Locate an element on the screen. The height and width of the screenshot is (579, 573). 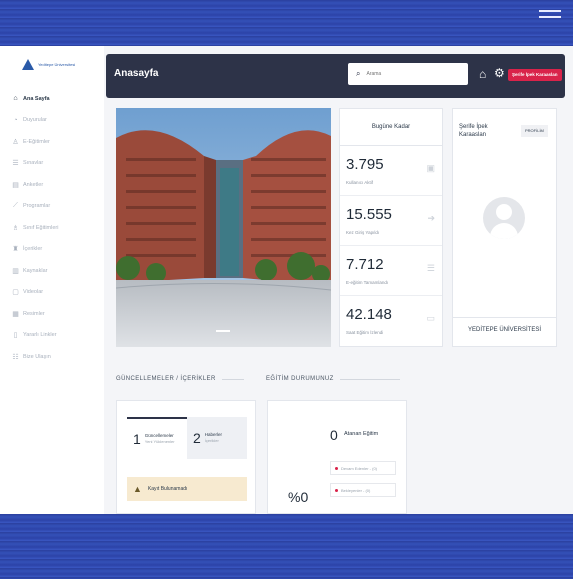
no-record-notice: ▲ Kayıt Bulunamadı is located at coordinates (187, 489).